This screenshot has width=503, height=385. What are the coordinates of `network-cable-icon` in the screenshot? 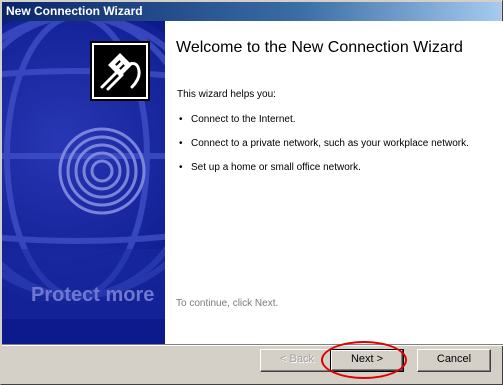 It's located at (120, 71).